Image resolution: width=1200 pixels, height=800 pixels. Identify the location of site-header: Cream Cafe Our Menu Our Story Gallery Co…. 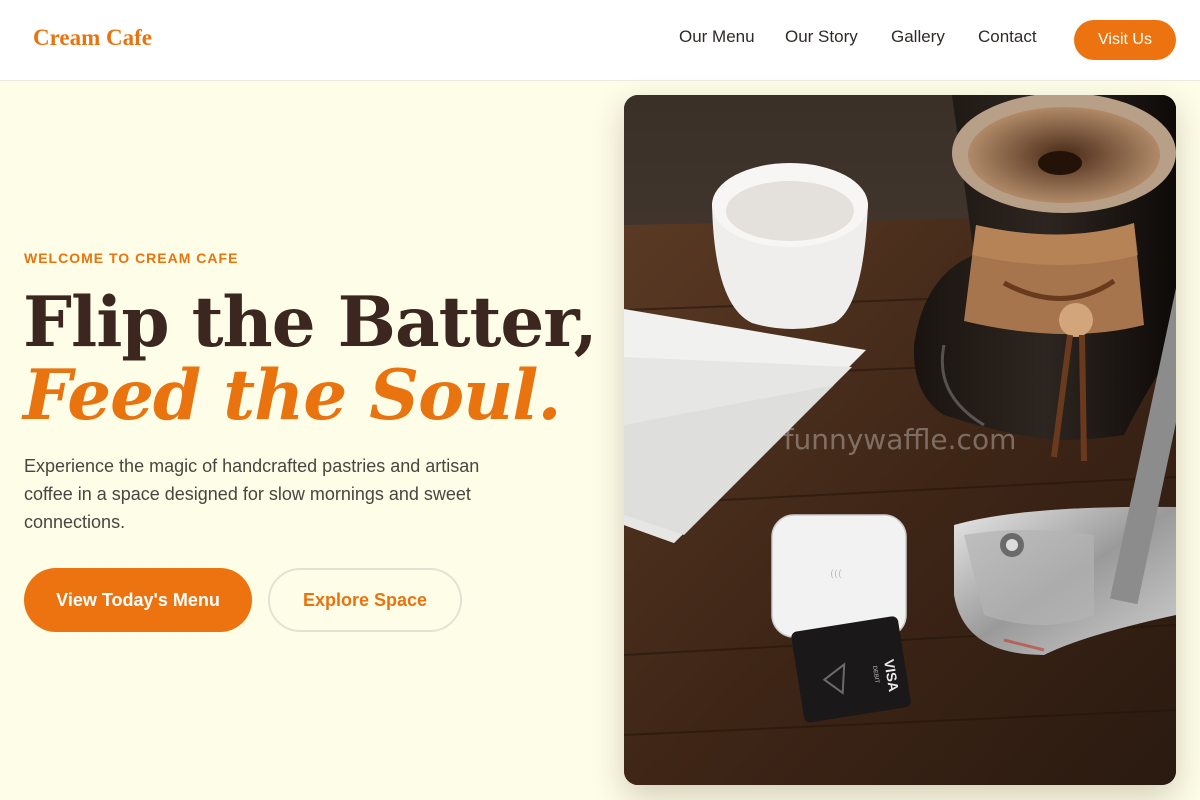
(600, 40).